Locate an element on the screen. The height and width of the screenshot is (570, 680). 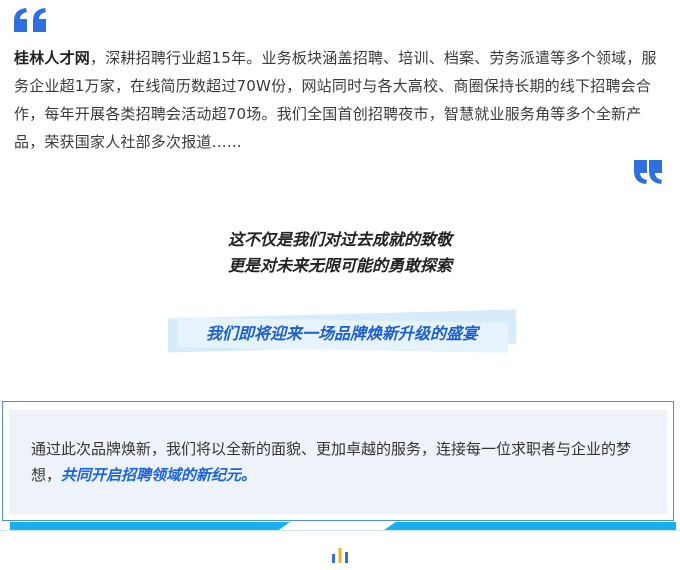
decor-stripe-left is located at coordinates (150, 526).